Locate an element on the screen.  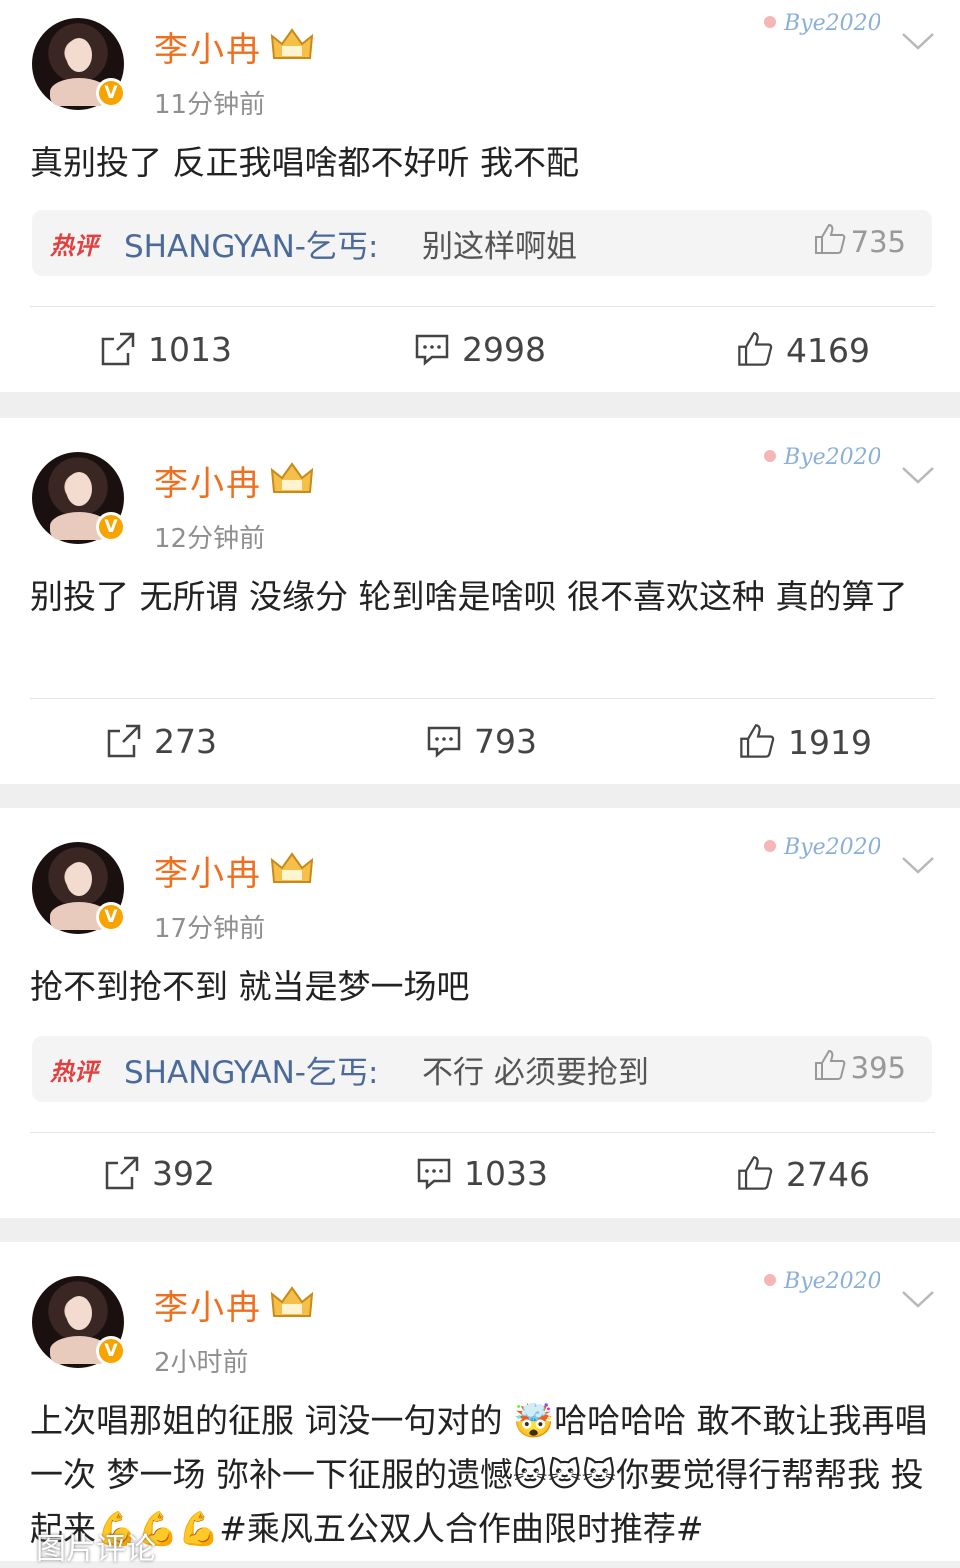
post-time: 12分钟前 is located at coordinates (210, 539).